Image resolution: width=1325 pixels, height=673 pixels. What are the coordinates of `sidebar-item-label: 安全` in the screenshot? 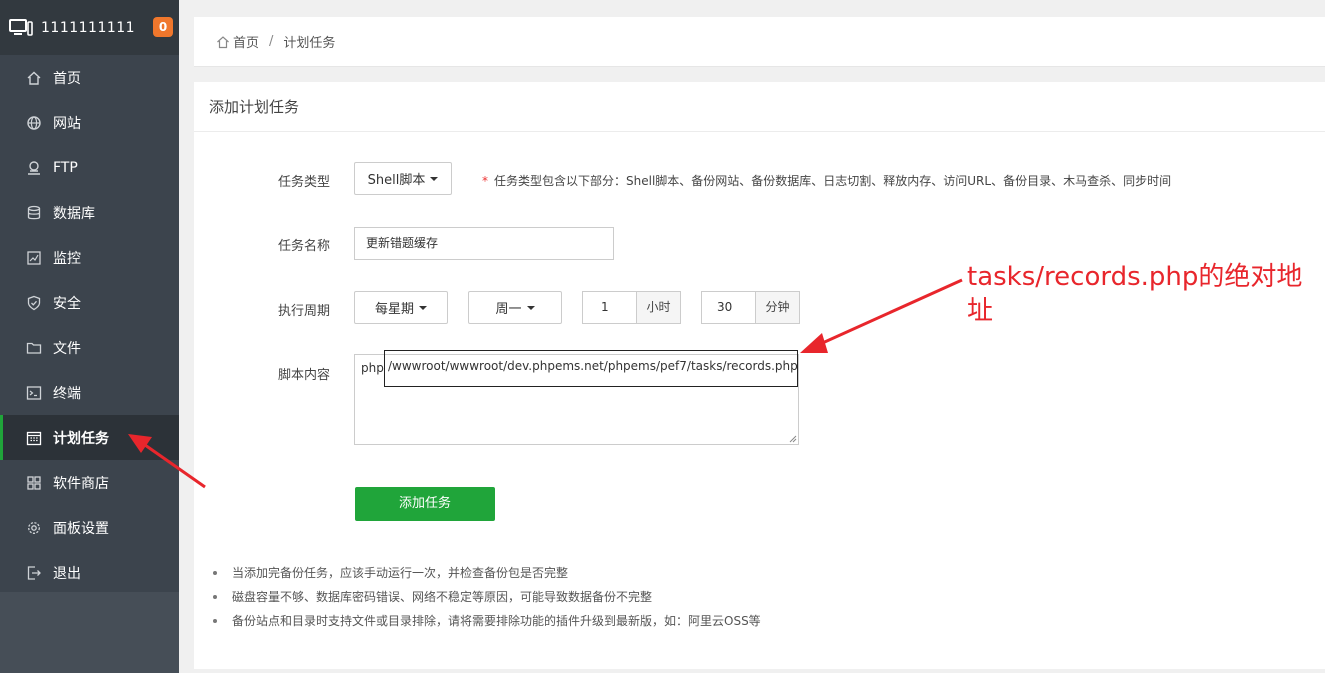 It's located at (67, 303).